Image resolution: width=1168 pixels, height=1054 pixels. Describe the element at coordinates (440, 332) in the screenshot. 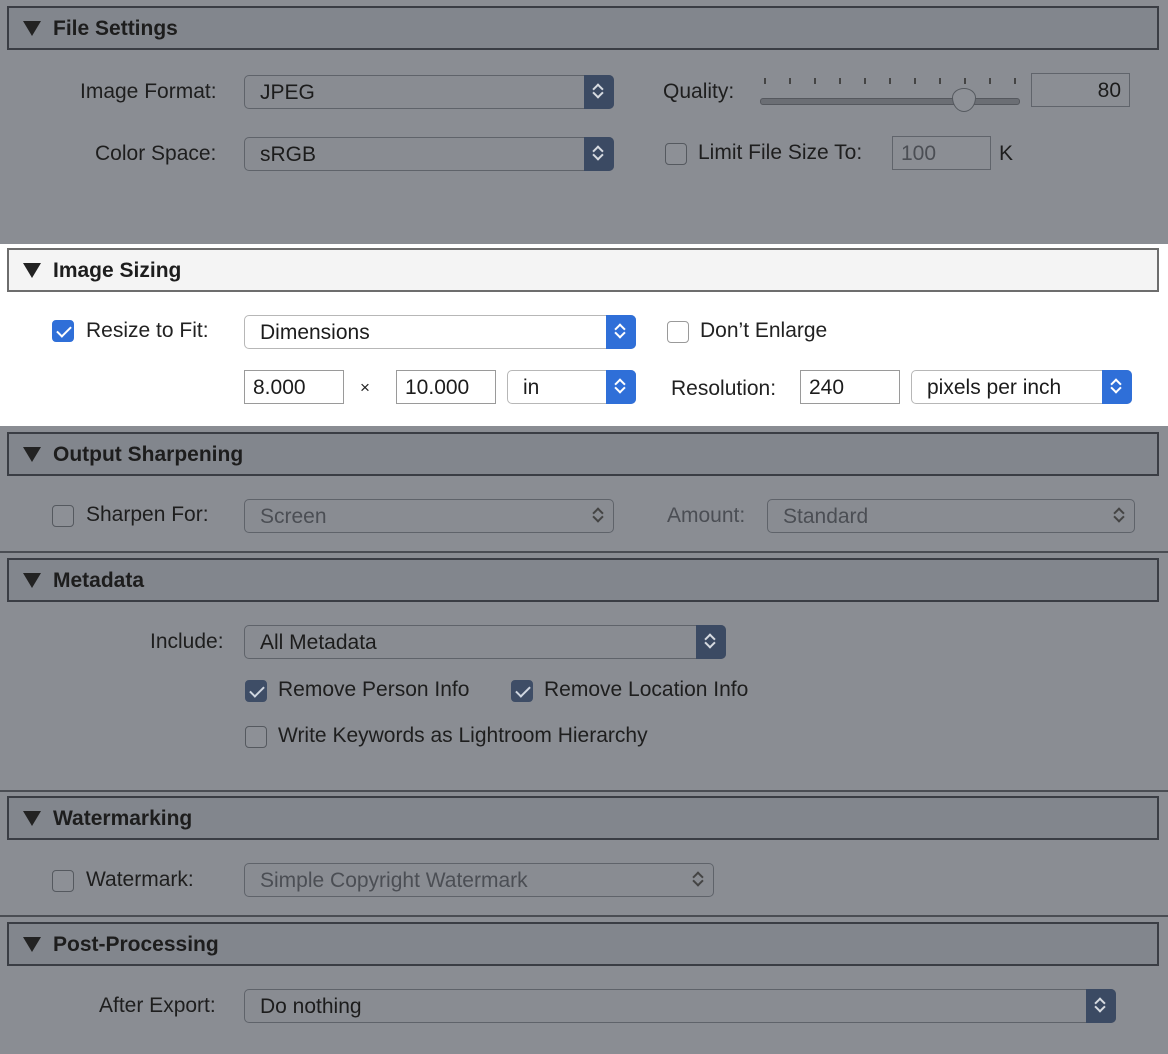

I see `resize-mode-select: Dimensions` at that location.